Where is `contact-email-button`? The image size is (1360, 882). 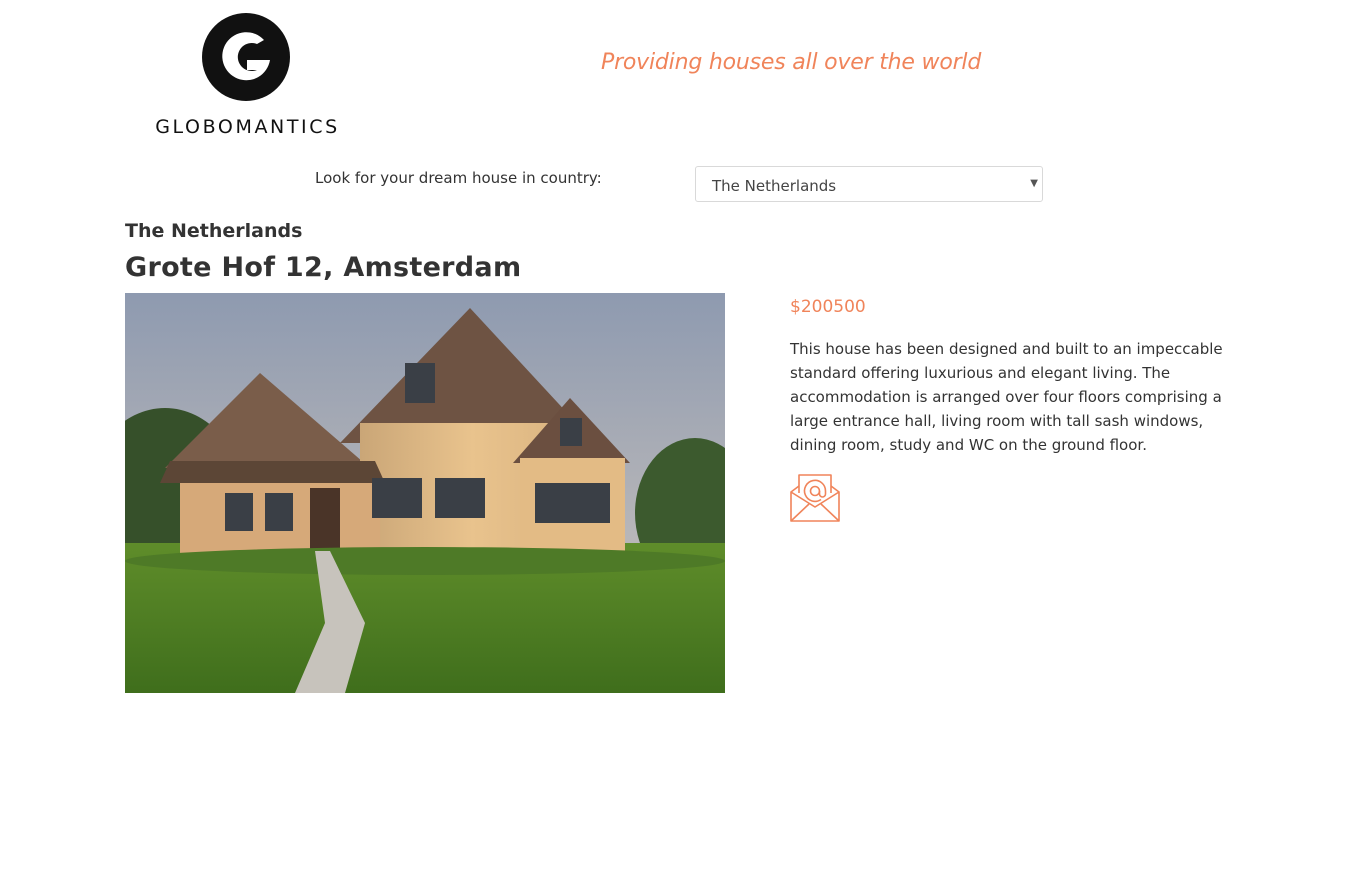 contact-email-button is located at coordinates (815, 498).